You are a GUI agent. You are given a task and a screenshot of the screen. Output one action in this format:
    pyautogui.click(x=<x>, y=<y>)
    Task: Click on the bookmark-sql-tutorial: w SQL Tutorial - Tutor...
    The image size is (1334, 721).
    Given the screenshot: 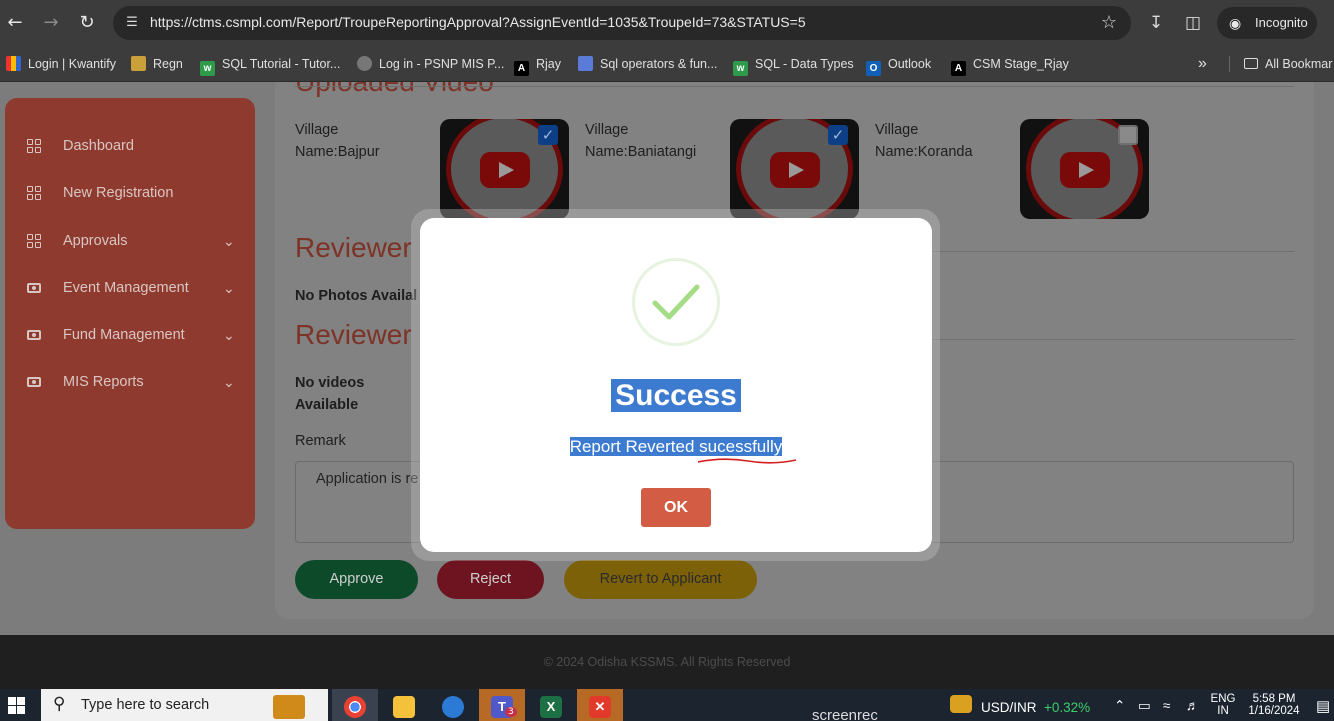 What is the action you would take?
    pyautogui.click(x=270, y=65)
    